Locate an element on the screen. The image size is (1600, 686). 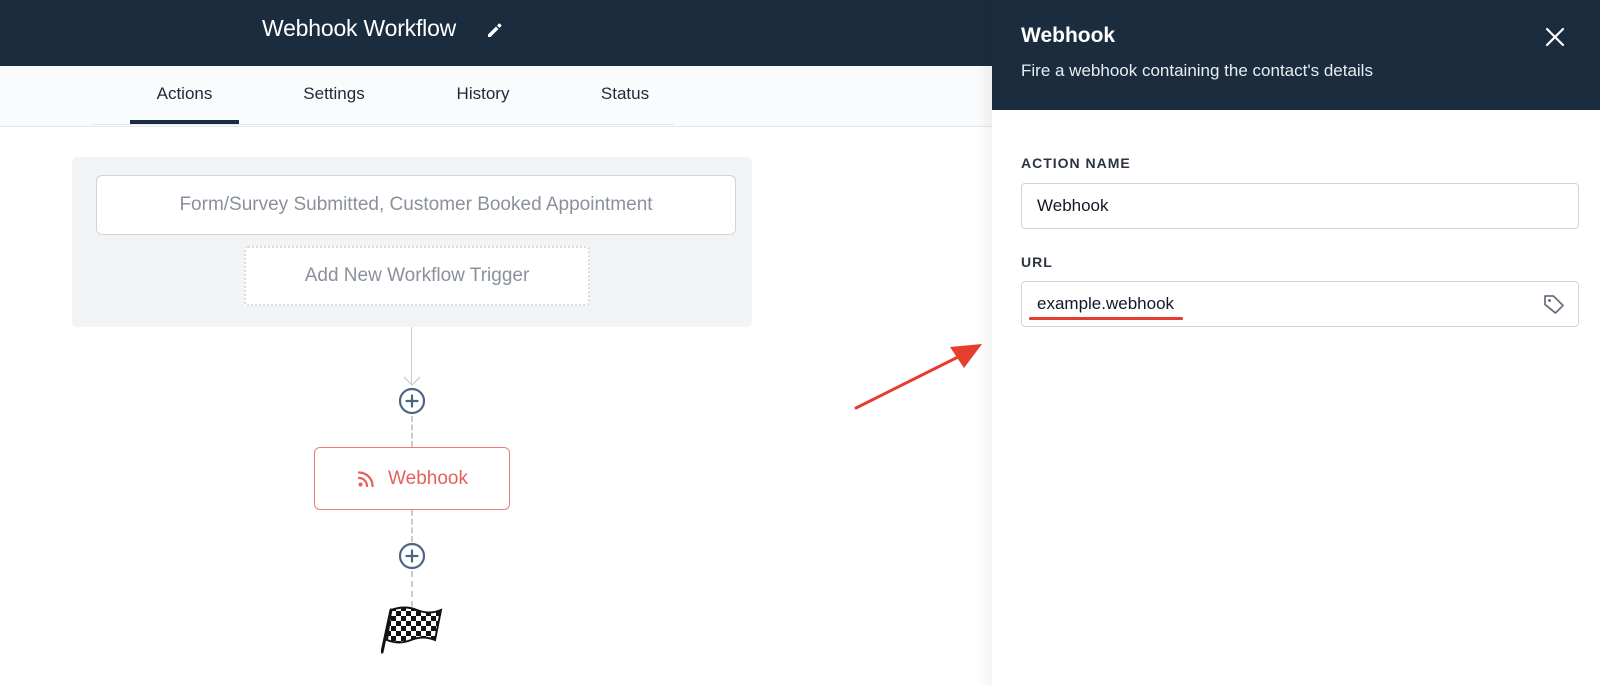
add-trigger-button: Add New Workflow Trigger is located at coordinates (417, 276).